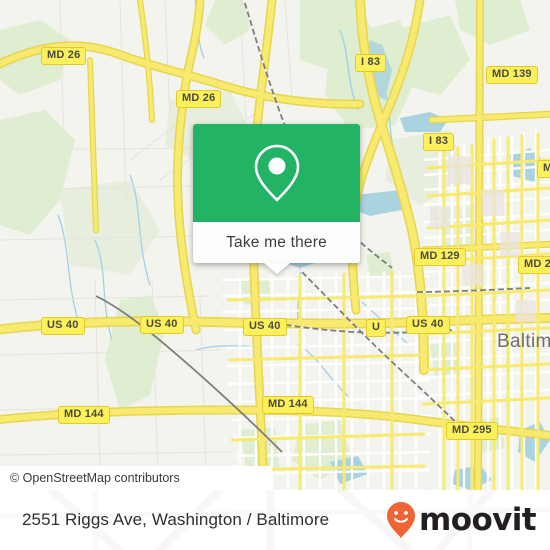 This screenshot has height=550, width=550. Describe the element at coordinates (95, 478) in the screenshot. I see `osm-attribution-text: © OpenStreetMap contributors` at that location.